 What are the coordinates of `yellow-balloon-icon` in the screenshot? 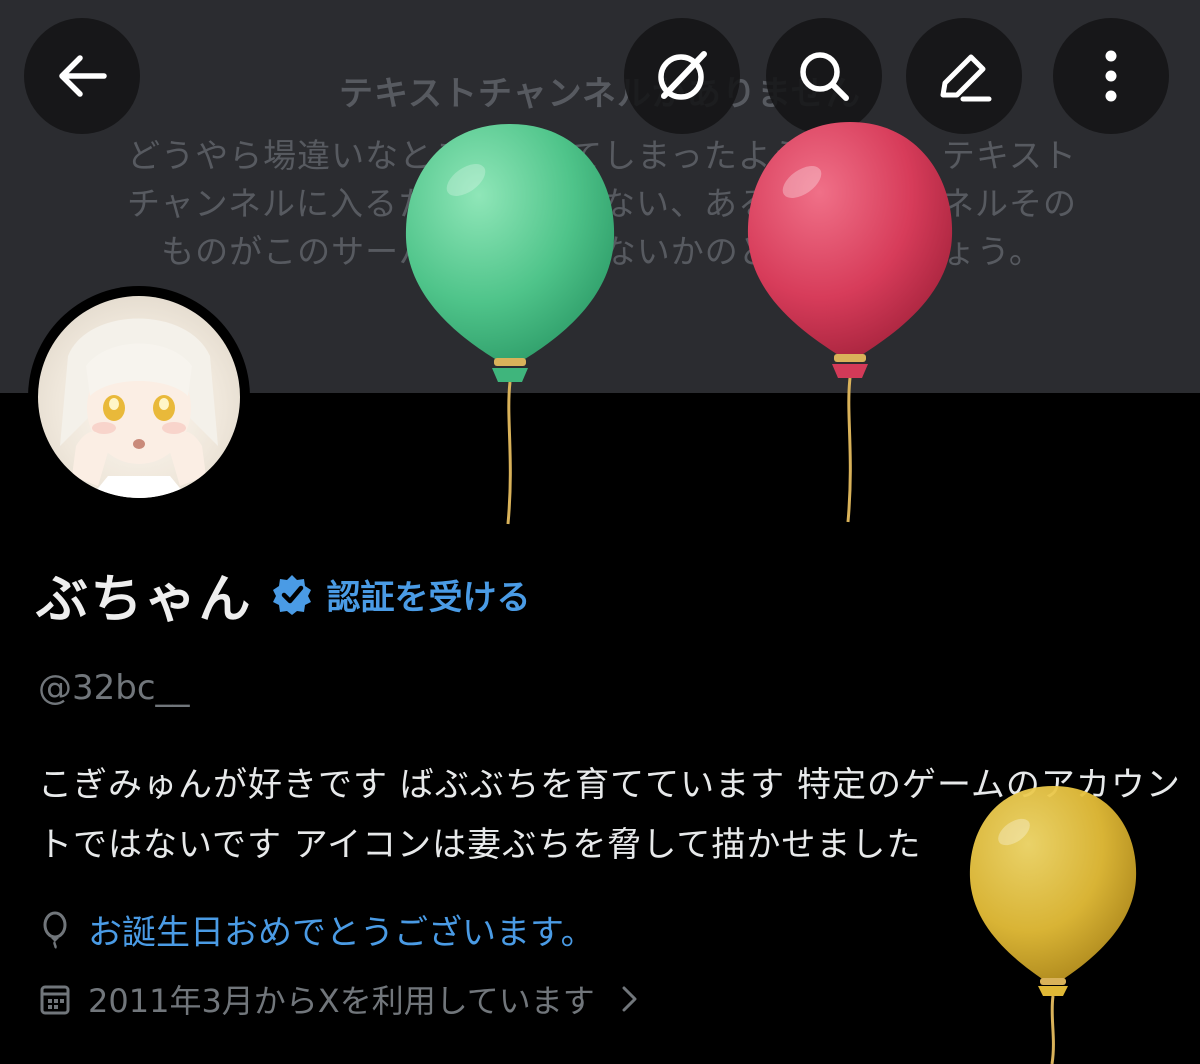 It's located at (1053, 925).